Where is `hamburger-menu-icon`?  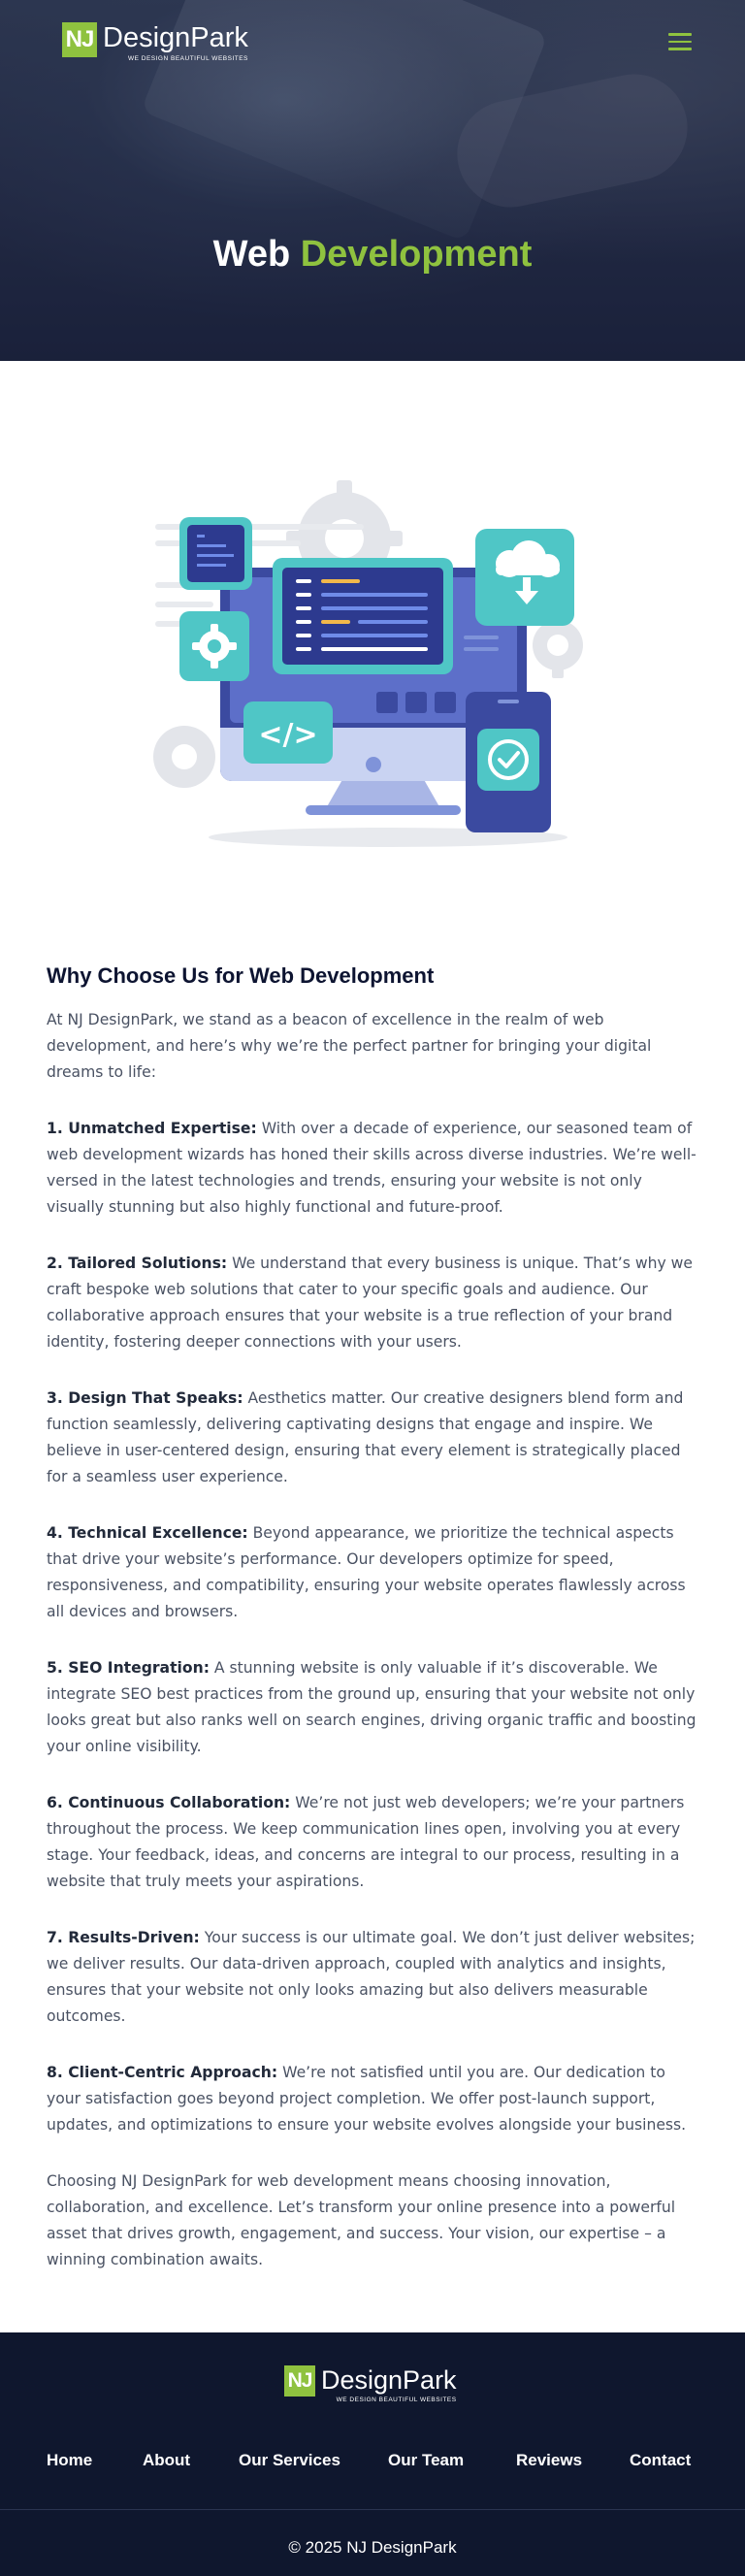
hamburger-menu-icon is located at coordinates (680, 41).